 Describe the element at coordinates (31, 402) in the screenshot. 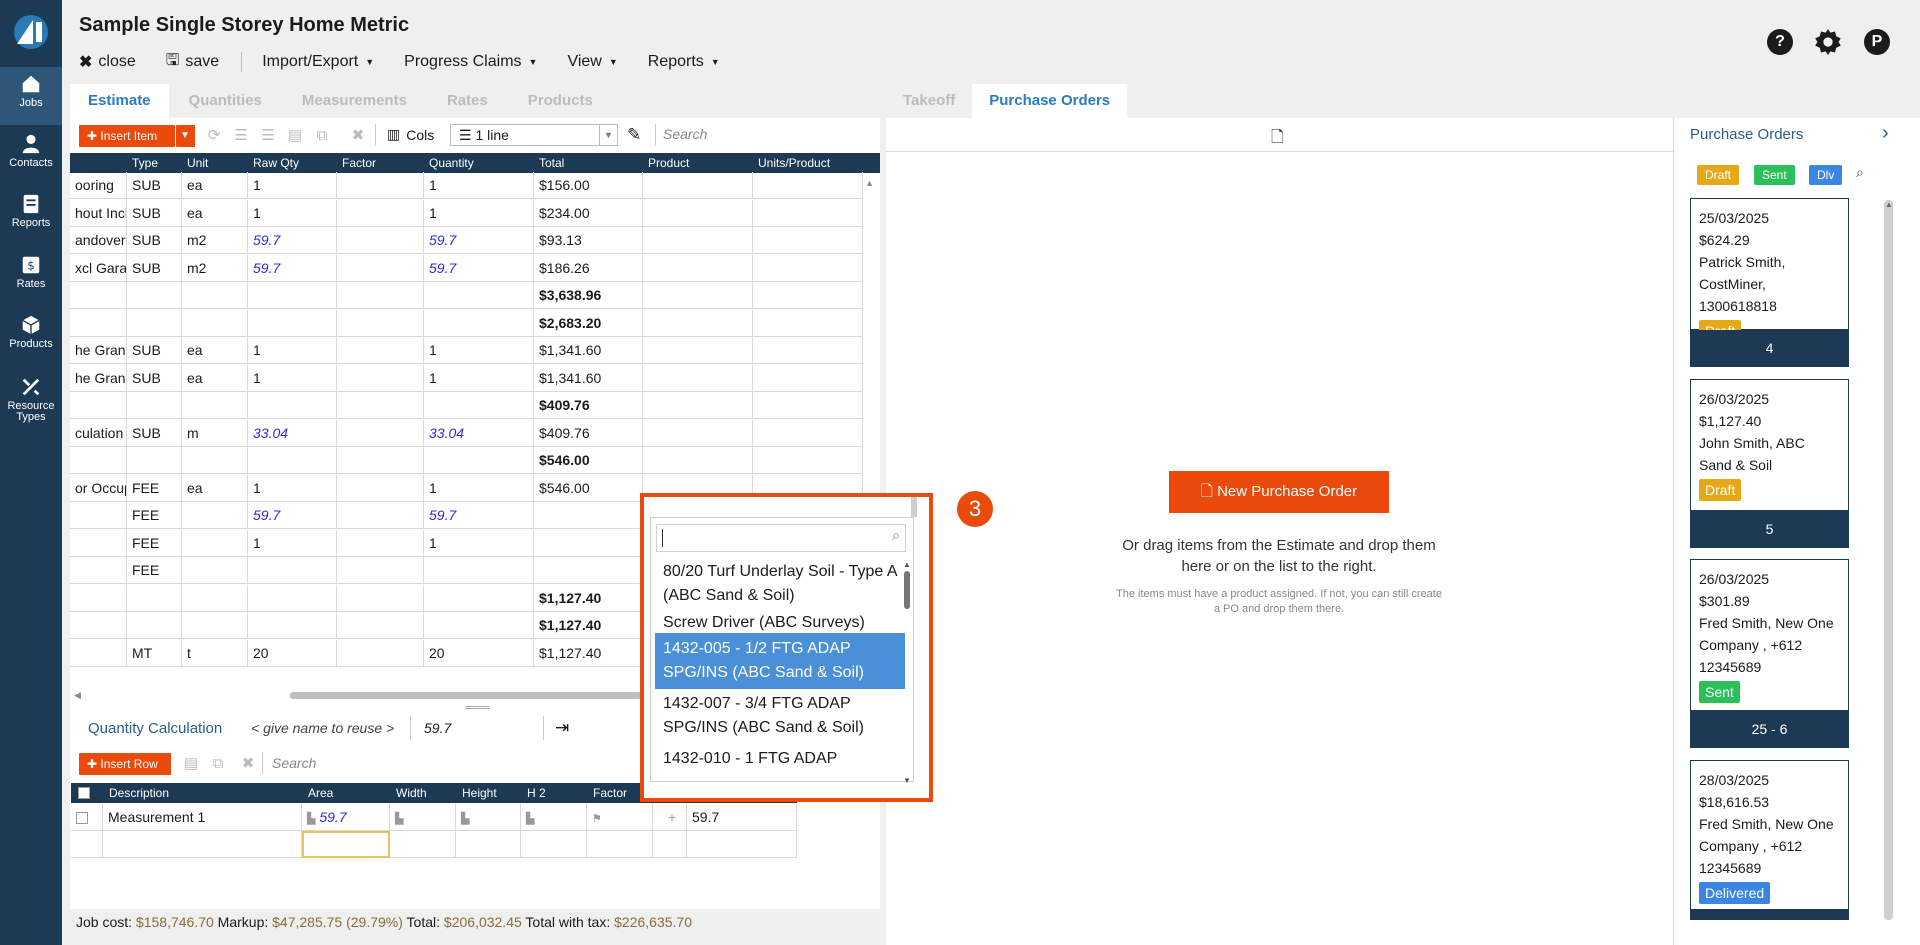

I see `nav-resource-types: Resource Types` at that location.